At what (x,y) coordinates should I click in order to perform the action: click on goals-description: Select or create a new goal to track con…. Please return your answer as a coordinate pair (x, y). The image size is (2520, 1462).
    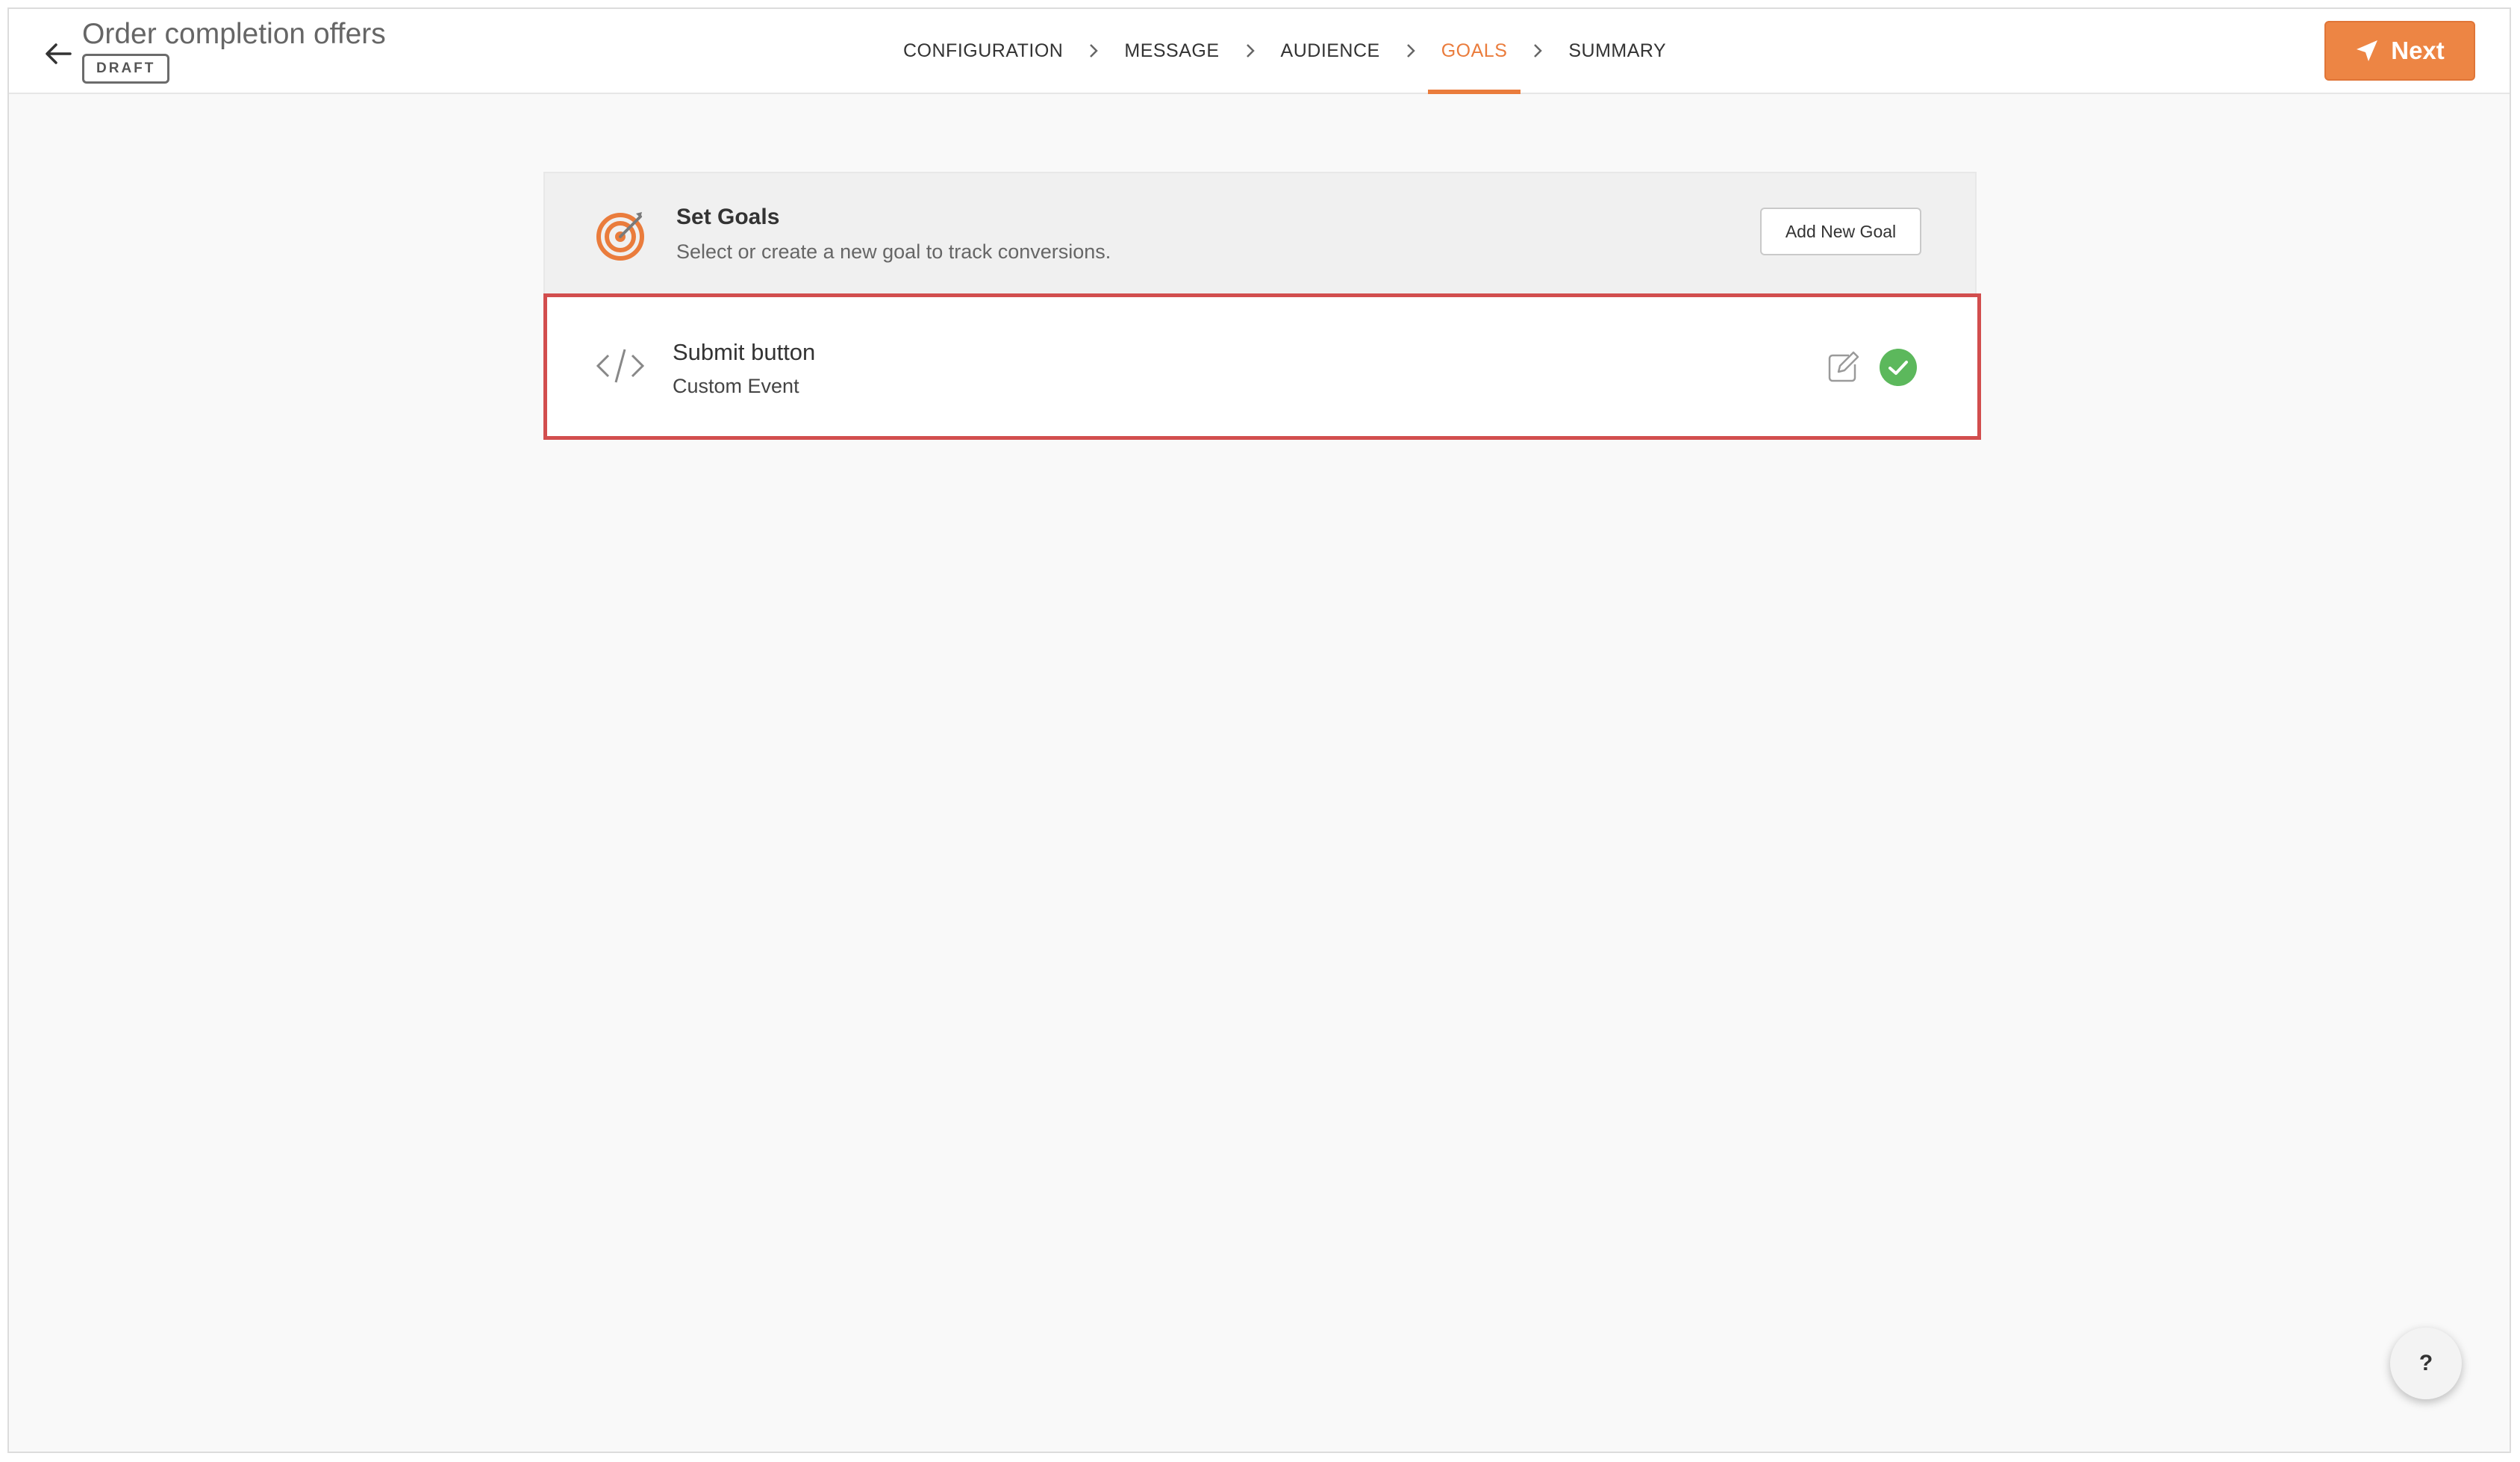
    Looking at the image, I should click on (893, 251).